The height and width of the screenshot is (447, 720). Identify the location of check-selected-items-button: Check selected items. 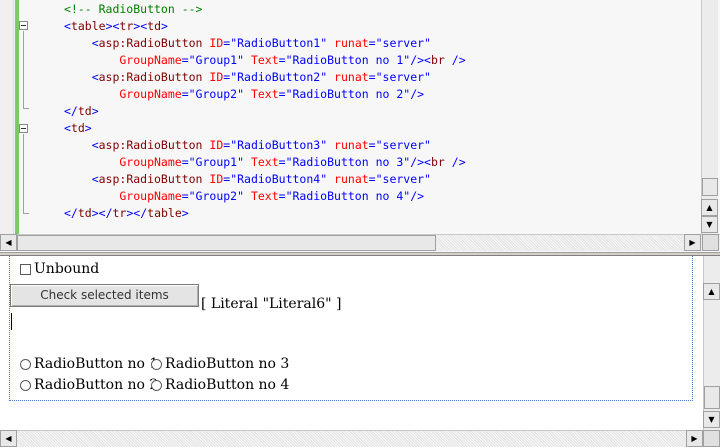
(104, 295).